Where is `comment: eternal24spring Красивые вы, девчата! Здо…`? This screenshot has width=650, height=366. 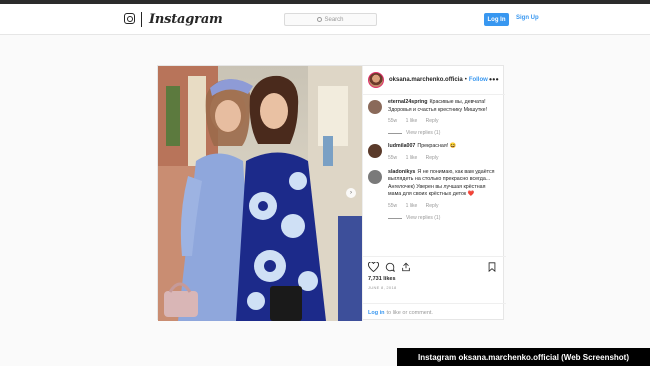
comment: eternal24spring Красивые вы, девчата! Здо… is located at coordinates (434, 118).